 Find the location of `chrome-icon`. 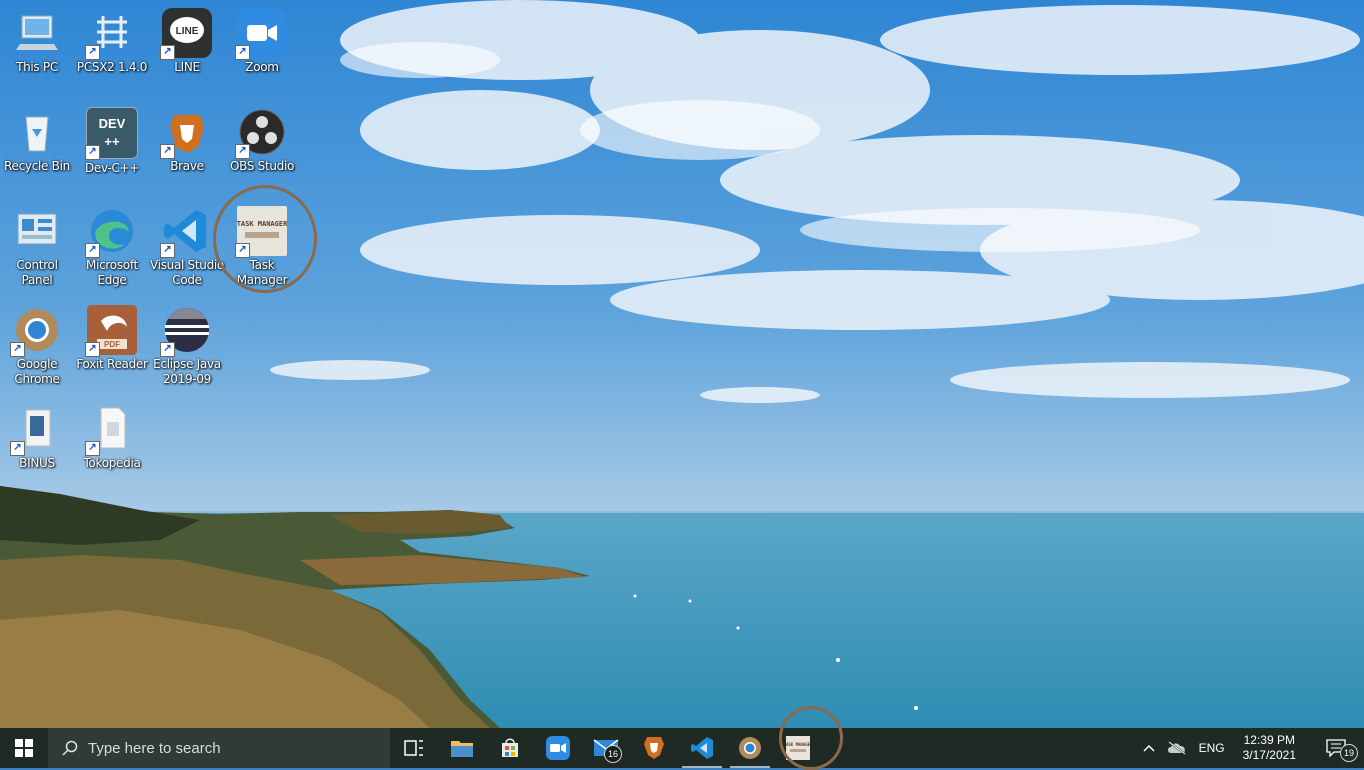

chrome-icon is located at coordinates (750, 748).